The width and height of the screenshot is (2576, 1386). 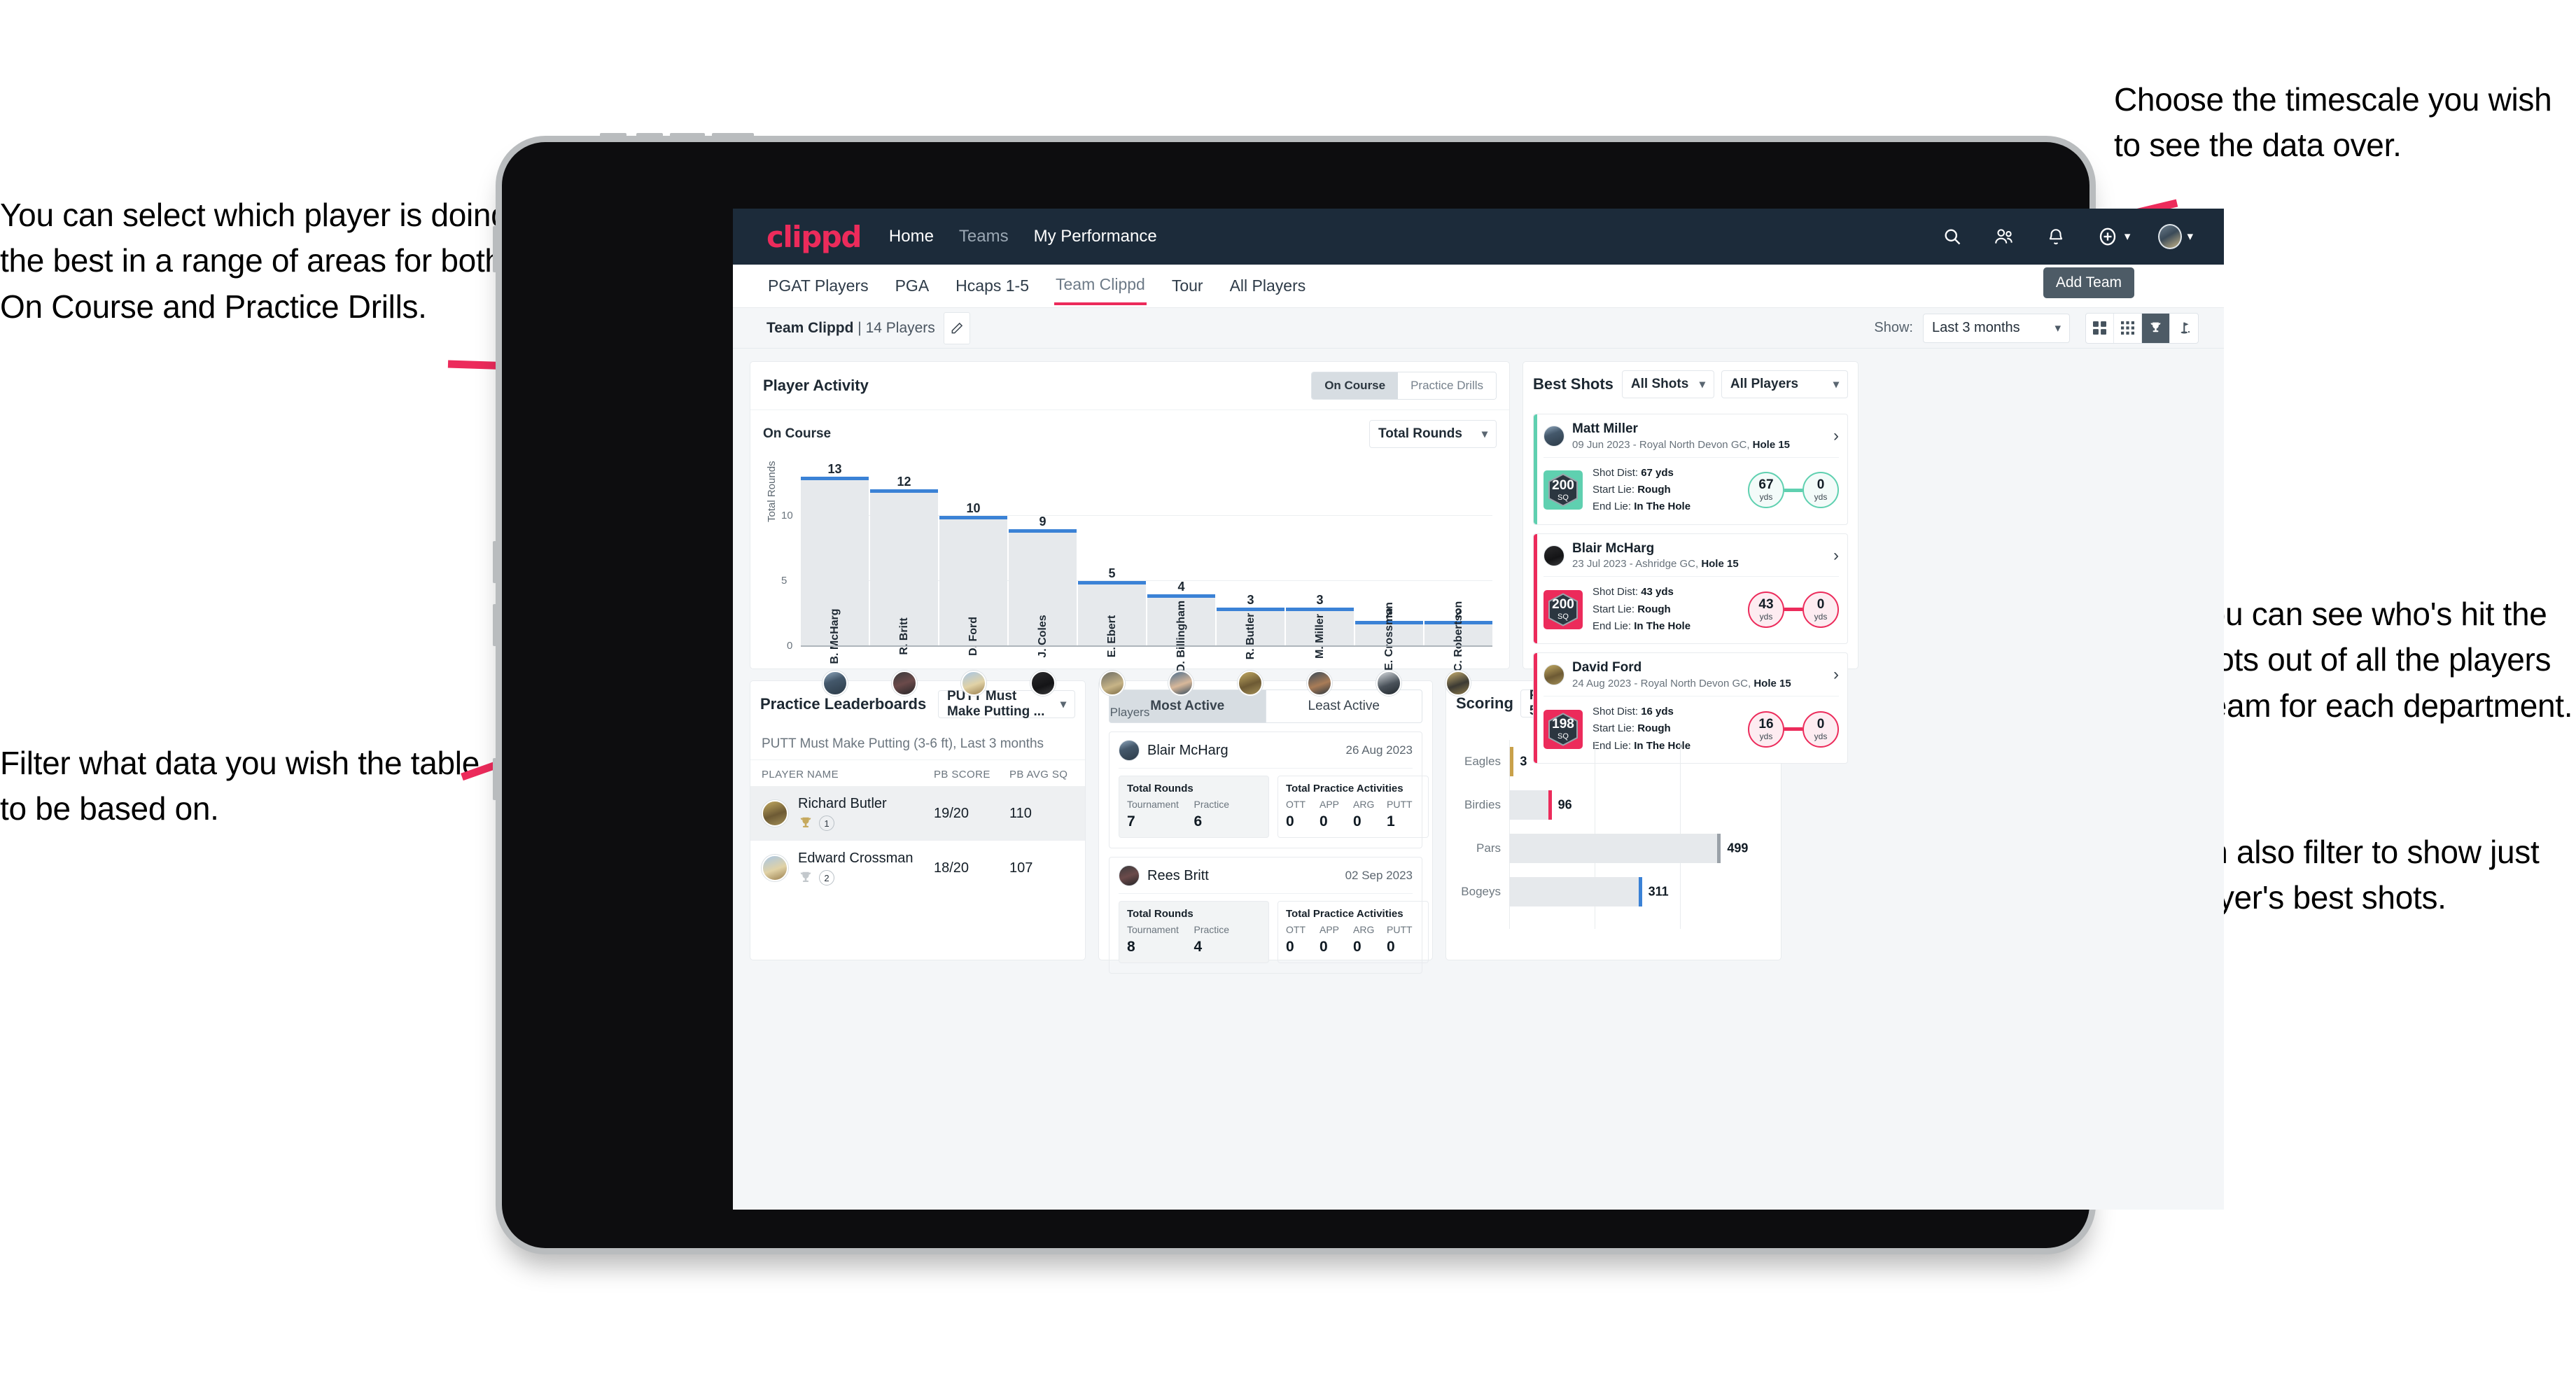 I want to click on chart-bar-value: 3, so click(x=1250, y=600).